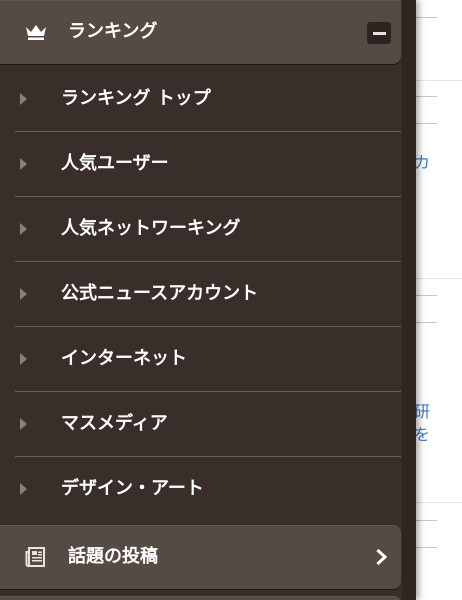 The image size is (462, 600). I want to click on ranking-section-header: ランキング, so click(200, 32).